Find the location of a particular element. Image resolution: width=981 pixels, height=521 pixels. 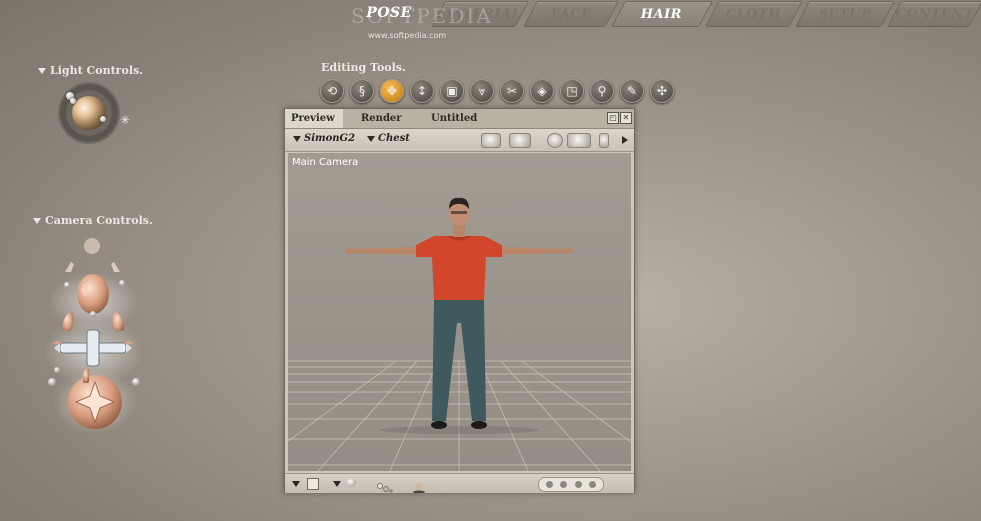

close-window-icon: ✕ is located at coordinates (626, 118).